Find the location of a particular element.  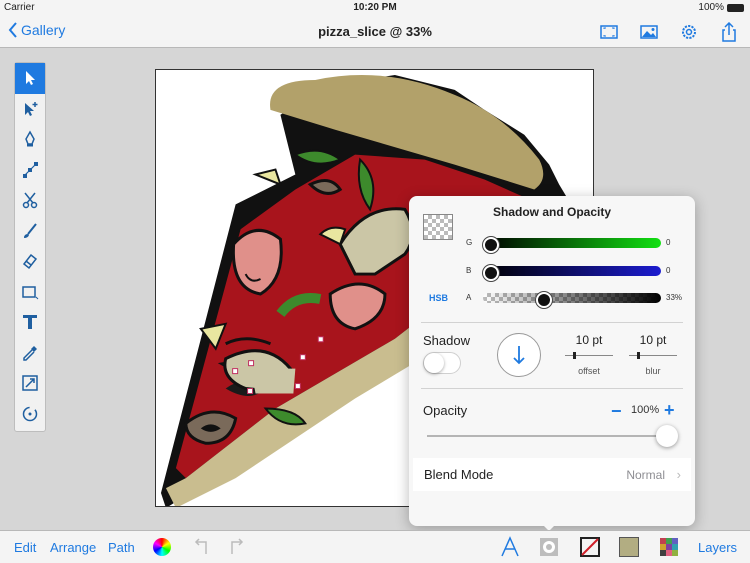

clock: 10:20 PM is located at coordinates (375, 7).